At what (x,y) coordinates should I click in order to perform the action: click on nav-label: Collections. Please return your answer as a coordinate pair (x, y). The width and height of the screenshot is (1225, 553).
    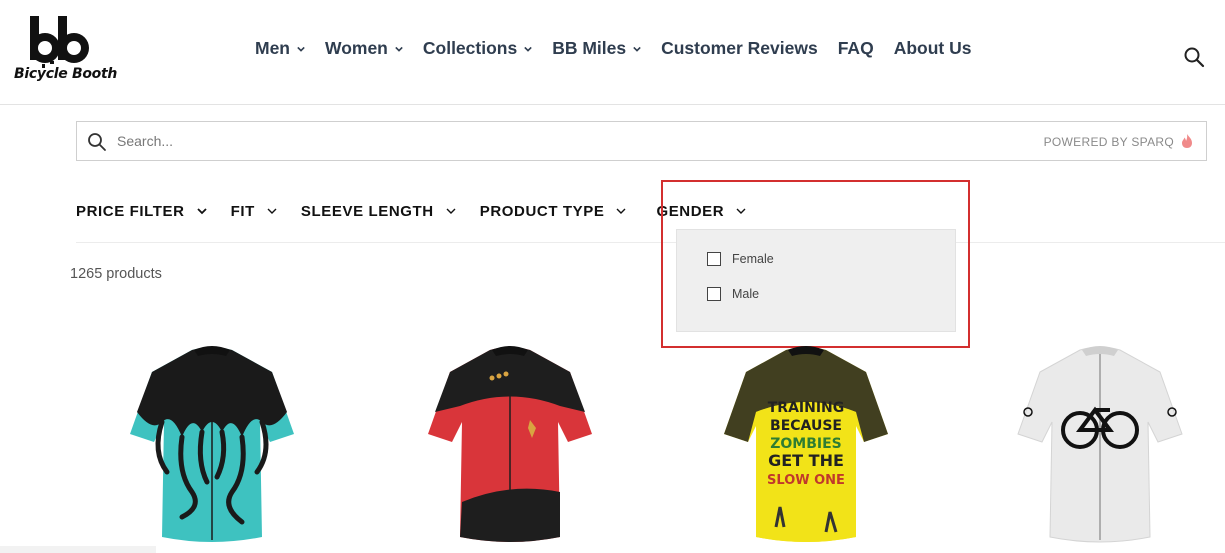
    Looking at the image, I should click on (470, 48).